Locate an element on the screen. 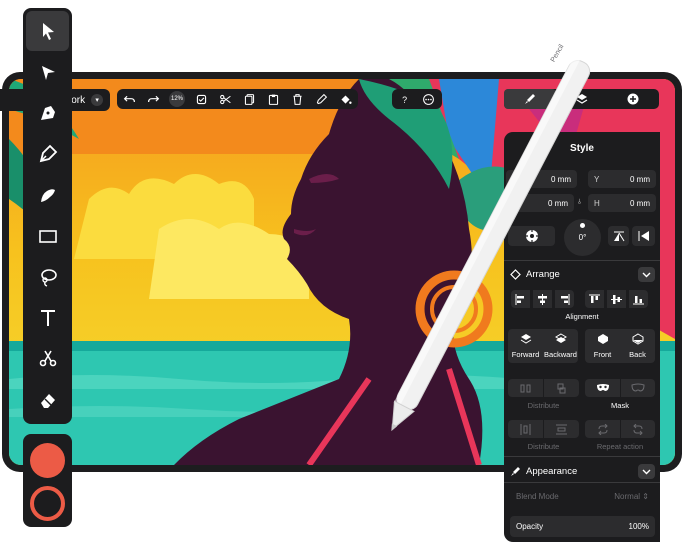  scissors-icon is located at coordinates (225, 99).